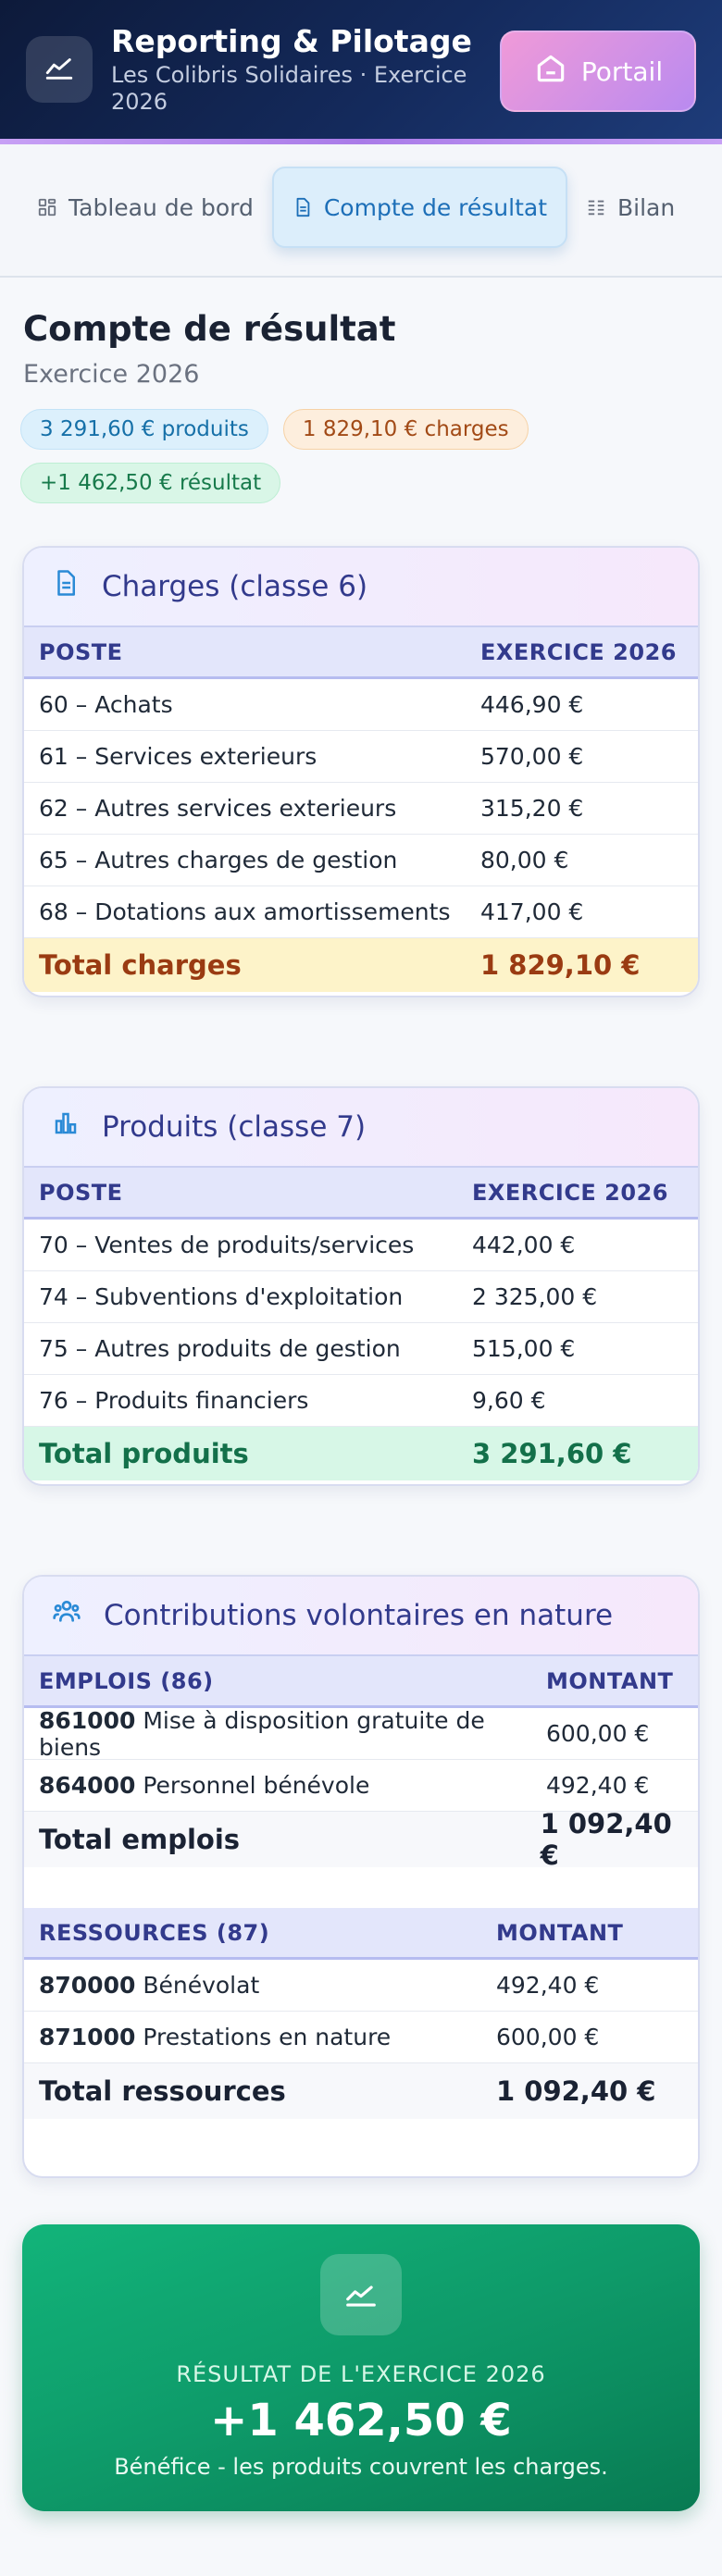  What do you see at coordinates (111, 374) in the screenshot?
I see `page-subtitle: Exercice 2026` at bounding box center [111, 374].